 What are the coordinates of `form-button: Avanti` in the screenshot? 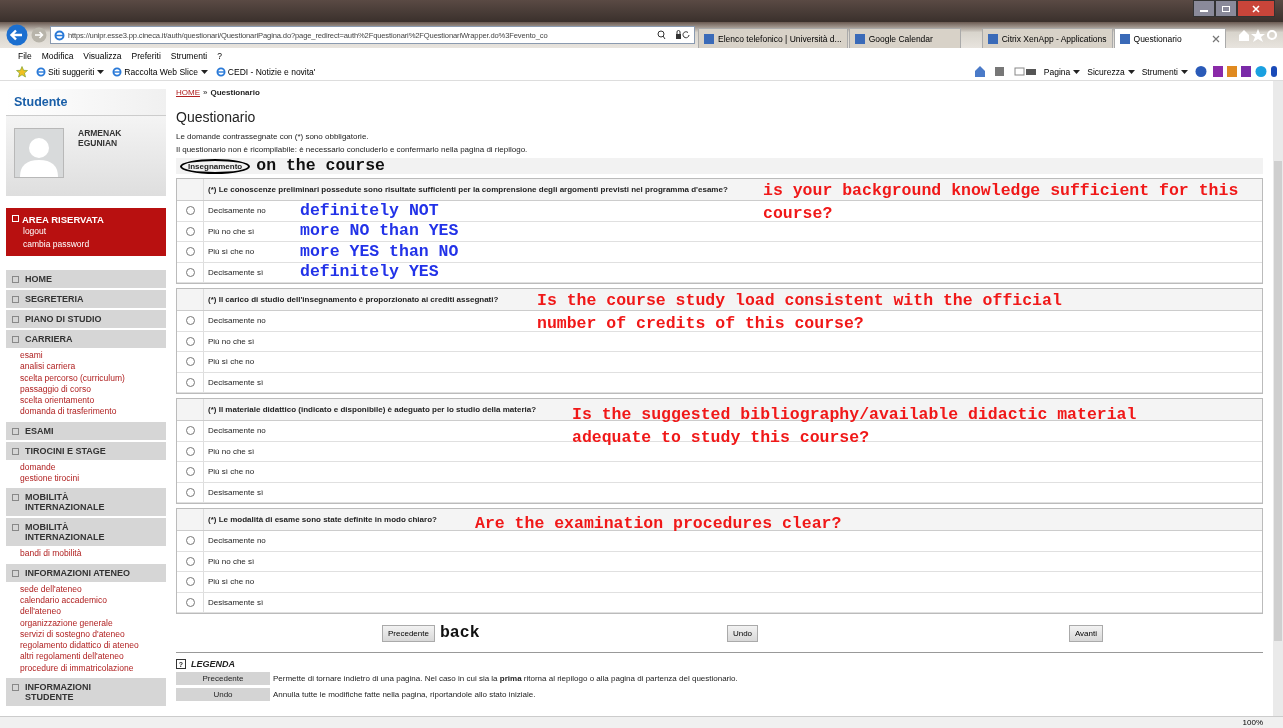 It's located at (1085, 633).